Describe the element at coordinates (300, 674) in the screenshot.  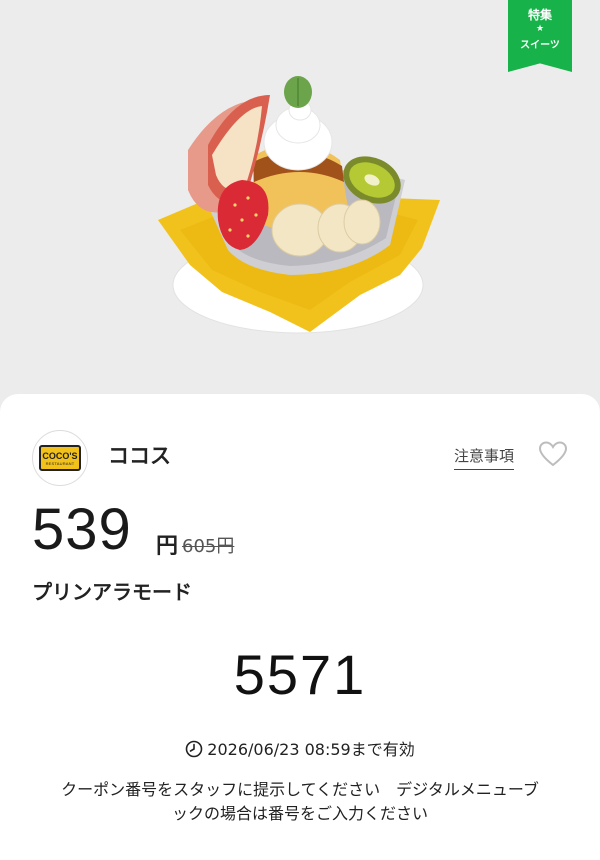
I see `coupon-code: 5571` at that location.